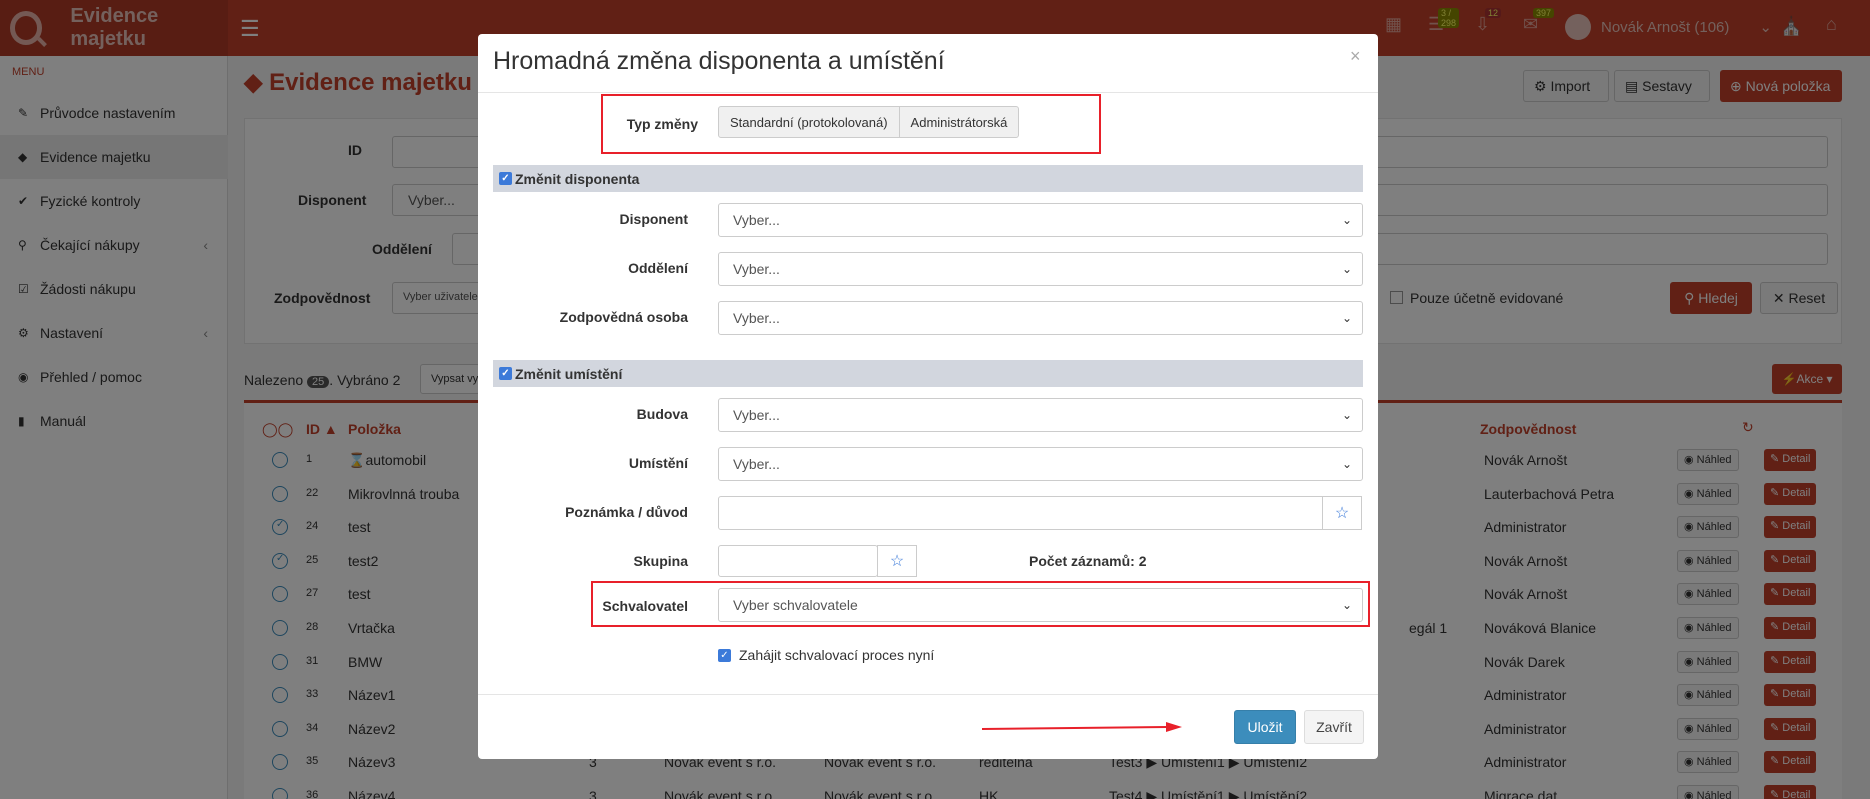 Image resolution: width=1870 pixels, height=799 pixels. What do you see at coordinates (658, 463) in the screenshot?
I see `umisteni-label: Umístění` at bounding box center [658, 463].